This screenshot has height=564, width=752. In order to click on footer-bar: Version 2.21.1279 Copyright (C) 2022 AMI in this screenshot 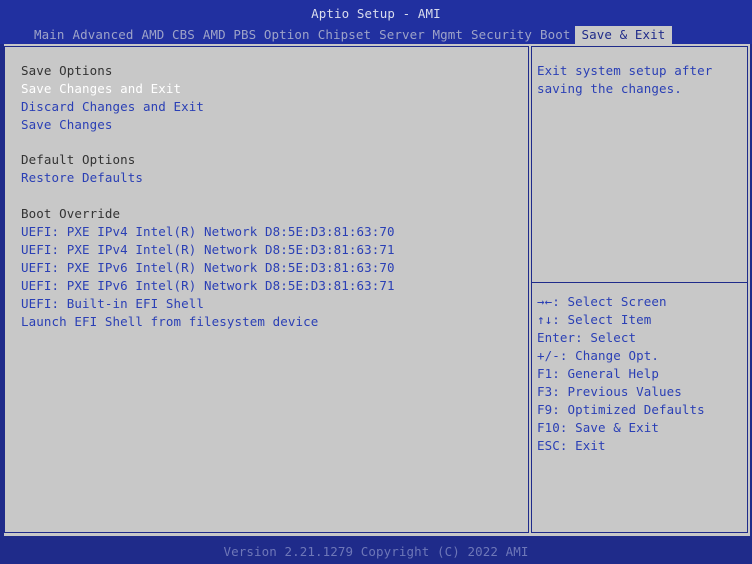, I will do `click(376, 550)`.